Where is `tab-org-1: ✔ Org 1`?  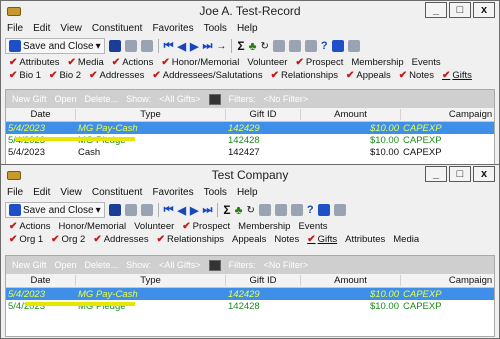 tab-org-1: ✔ Org 1 is located at coordinates (30, 239).